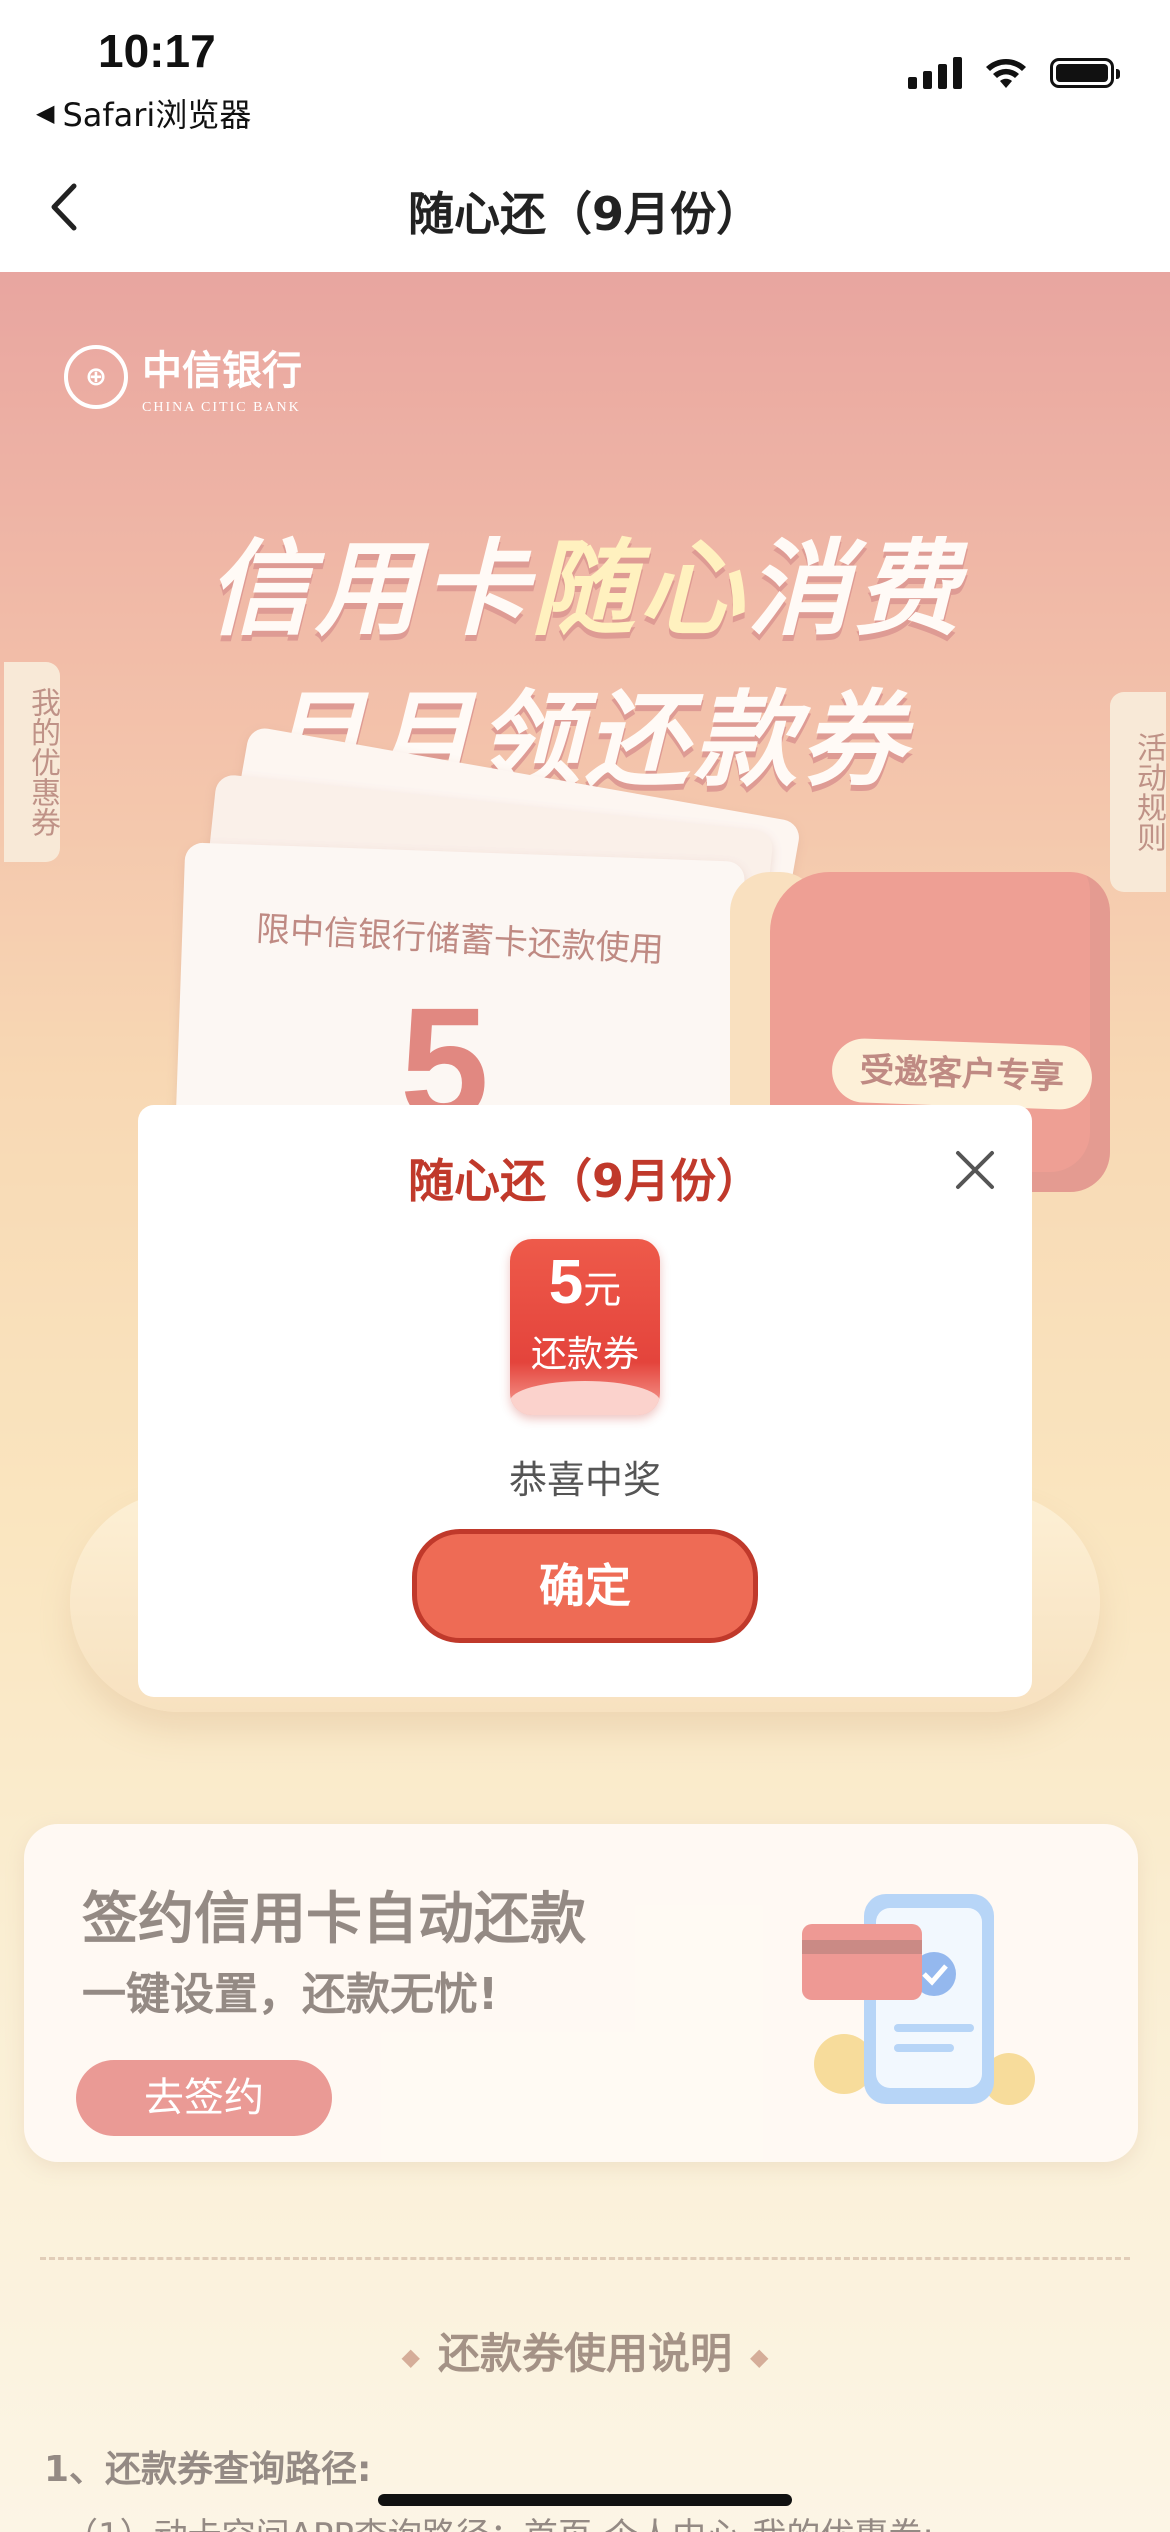  Describe the element at coordinates (585, 70) in the screenshot. I see `status-bar: 10:17 ◀ Safari浏览器` at that location.